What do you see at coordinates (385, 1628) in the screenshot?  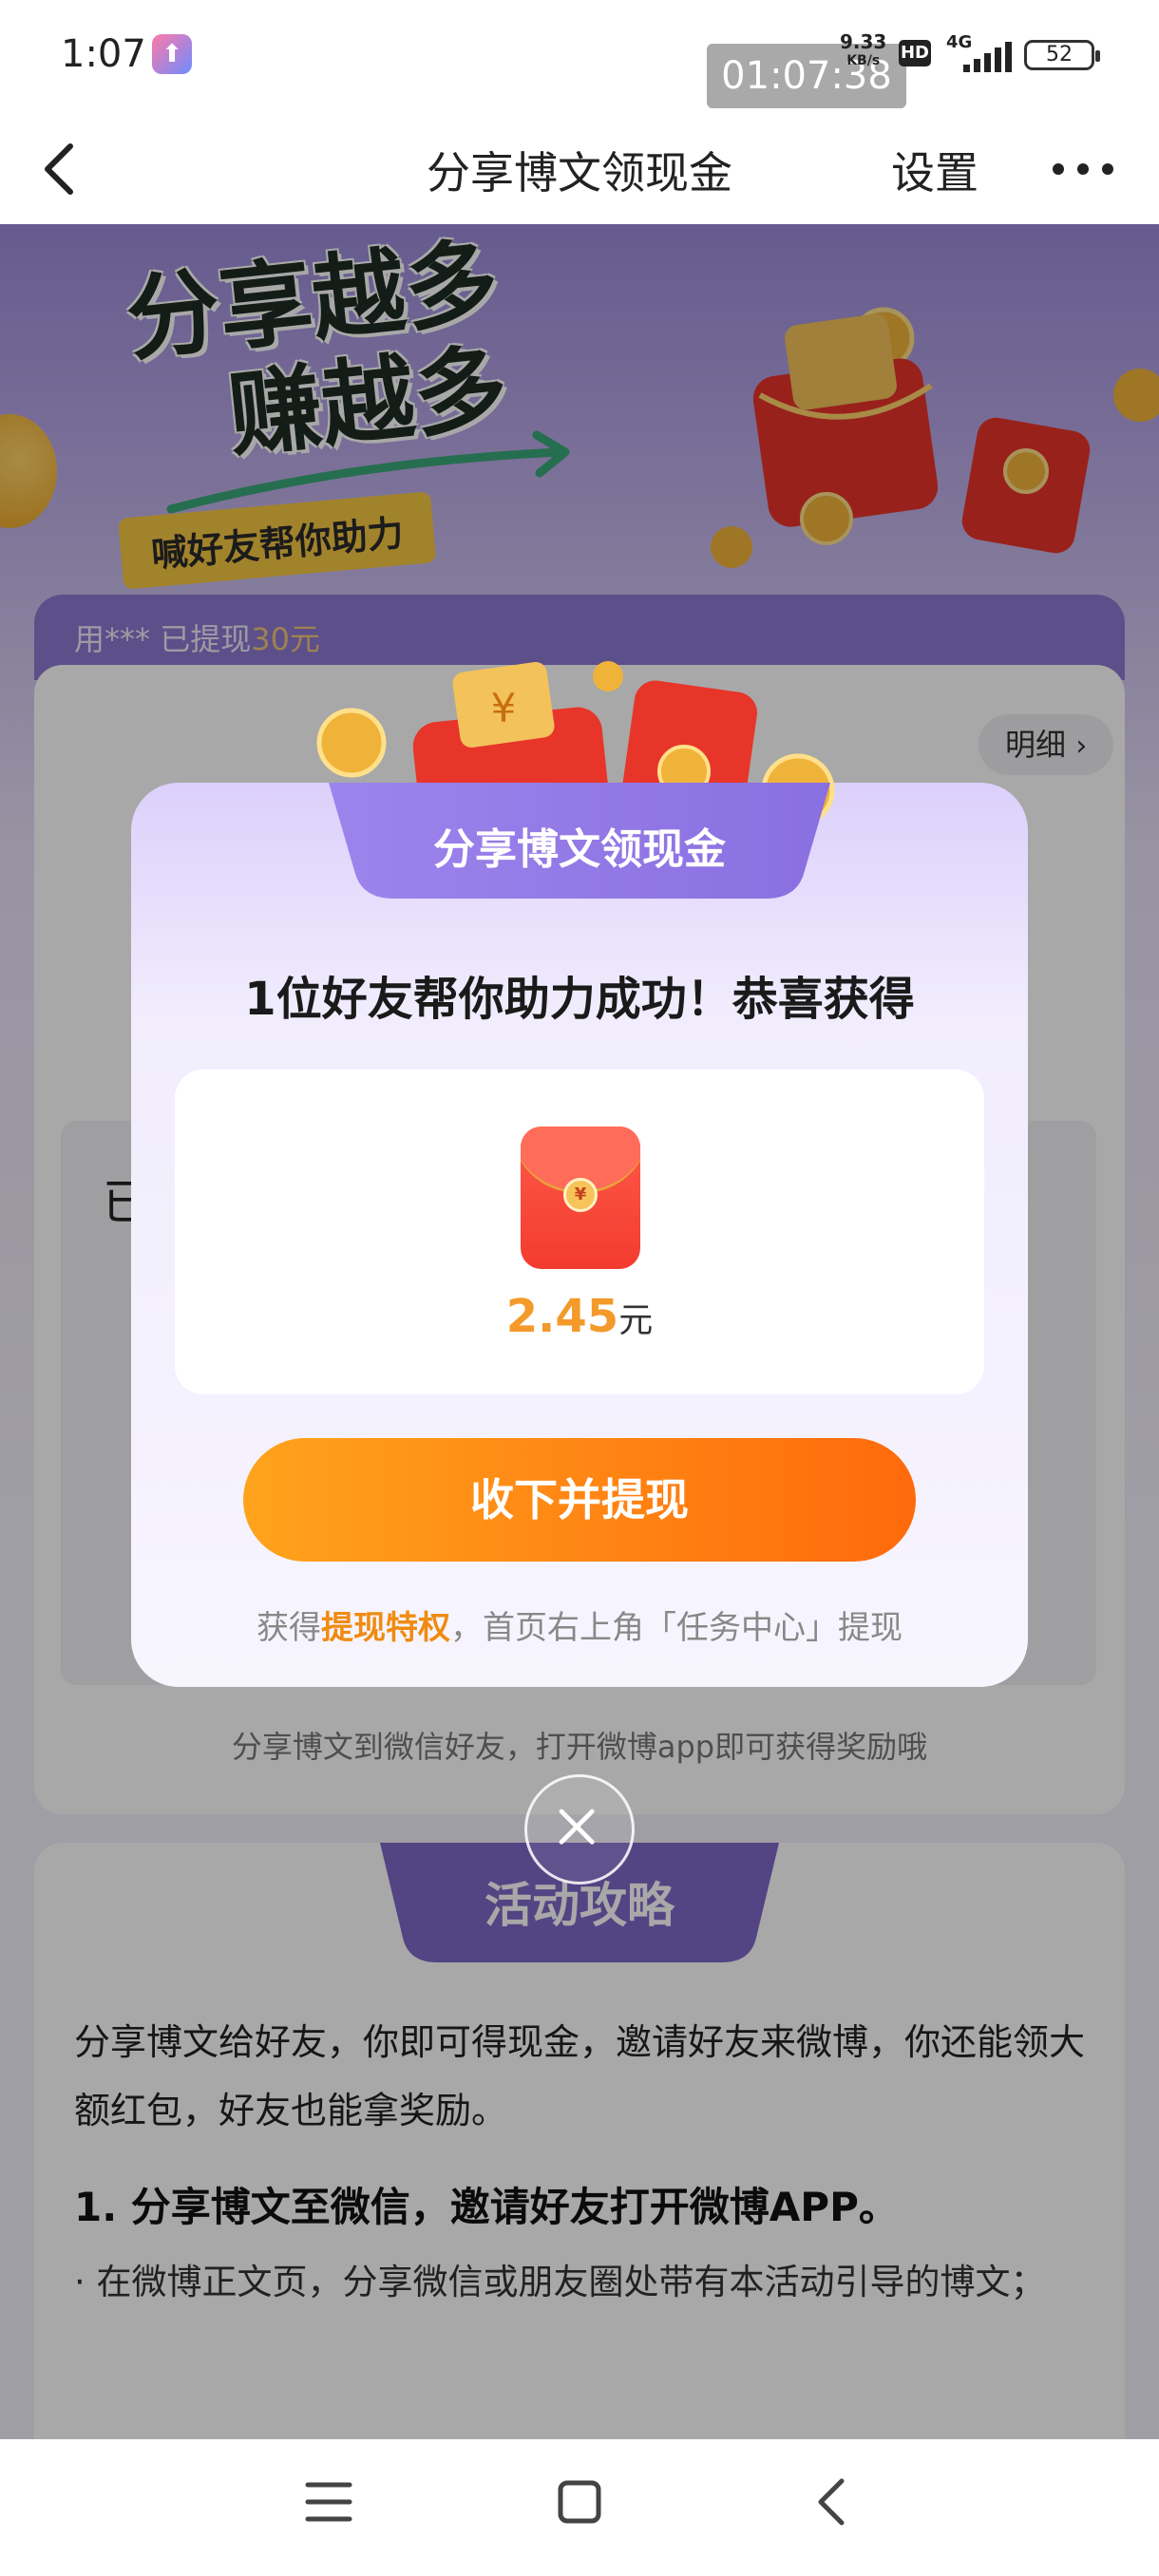 I see `note-highlight: 提现特权` at bounding box center [385, 1628].